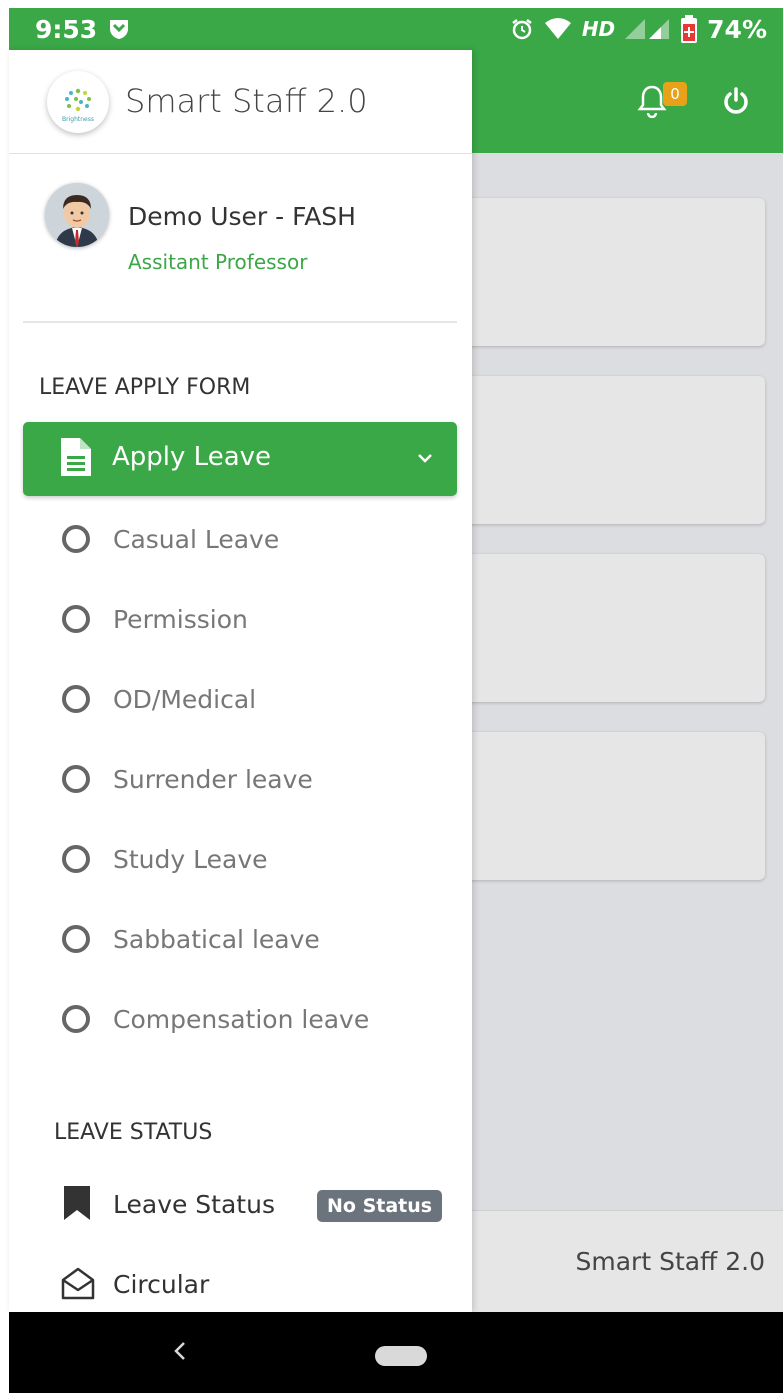 The height and width of the screenshot is (1393, 783). I want to click on leave-type-od-medical: OD/Medical, so click(249, 700).